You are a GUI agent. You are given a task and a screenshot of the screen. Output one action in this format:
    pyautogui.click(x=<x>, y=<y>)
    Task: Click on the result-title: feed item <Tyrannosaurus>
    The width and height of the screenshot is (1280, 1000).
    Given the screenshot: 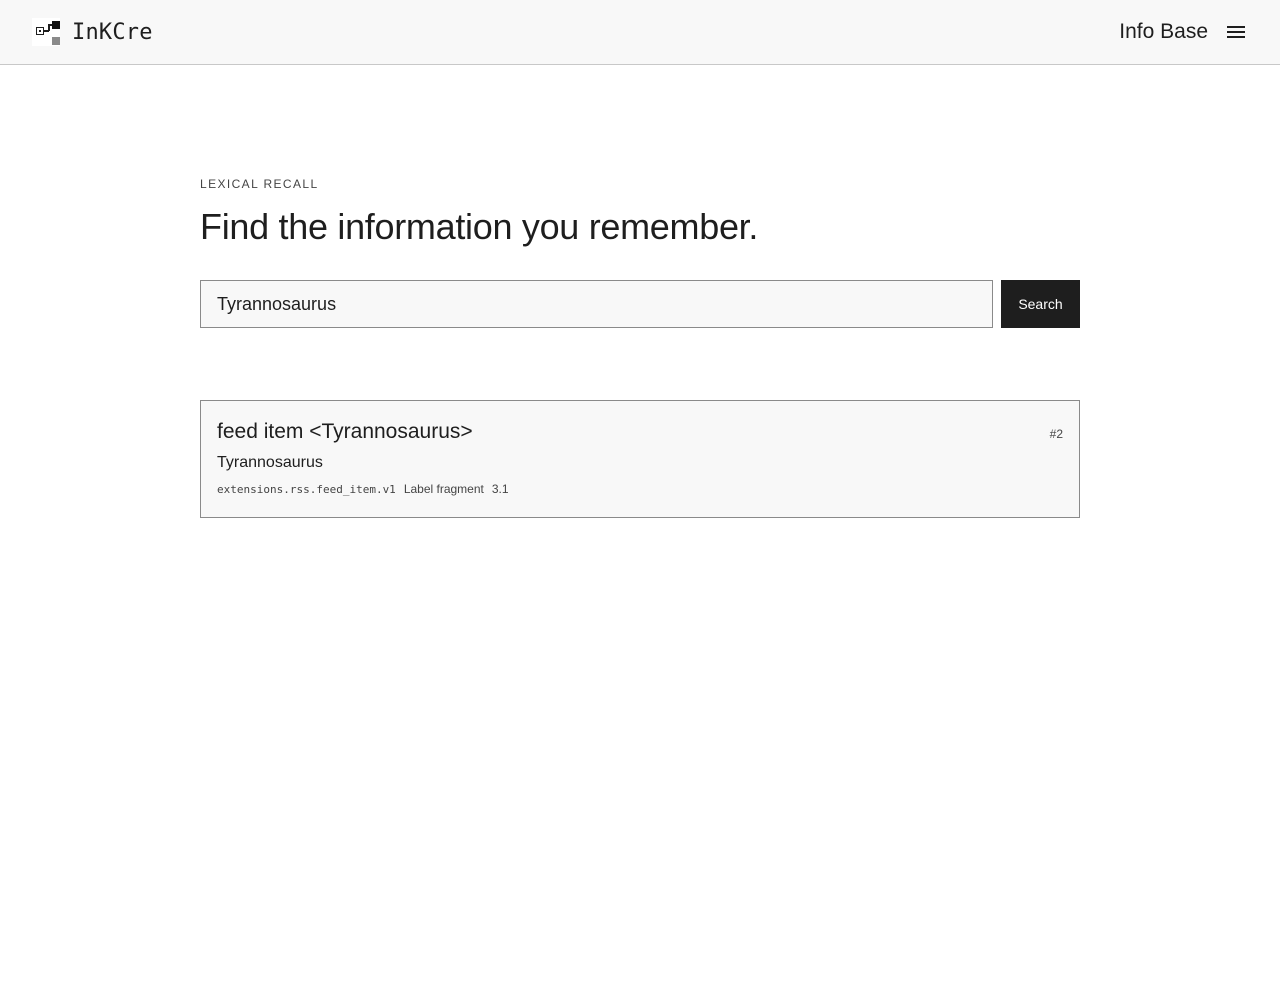 What is the action you would take?
    pyautogui.click(x=345, y=431)
    